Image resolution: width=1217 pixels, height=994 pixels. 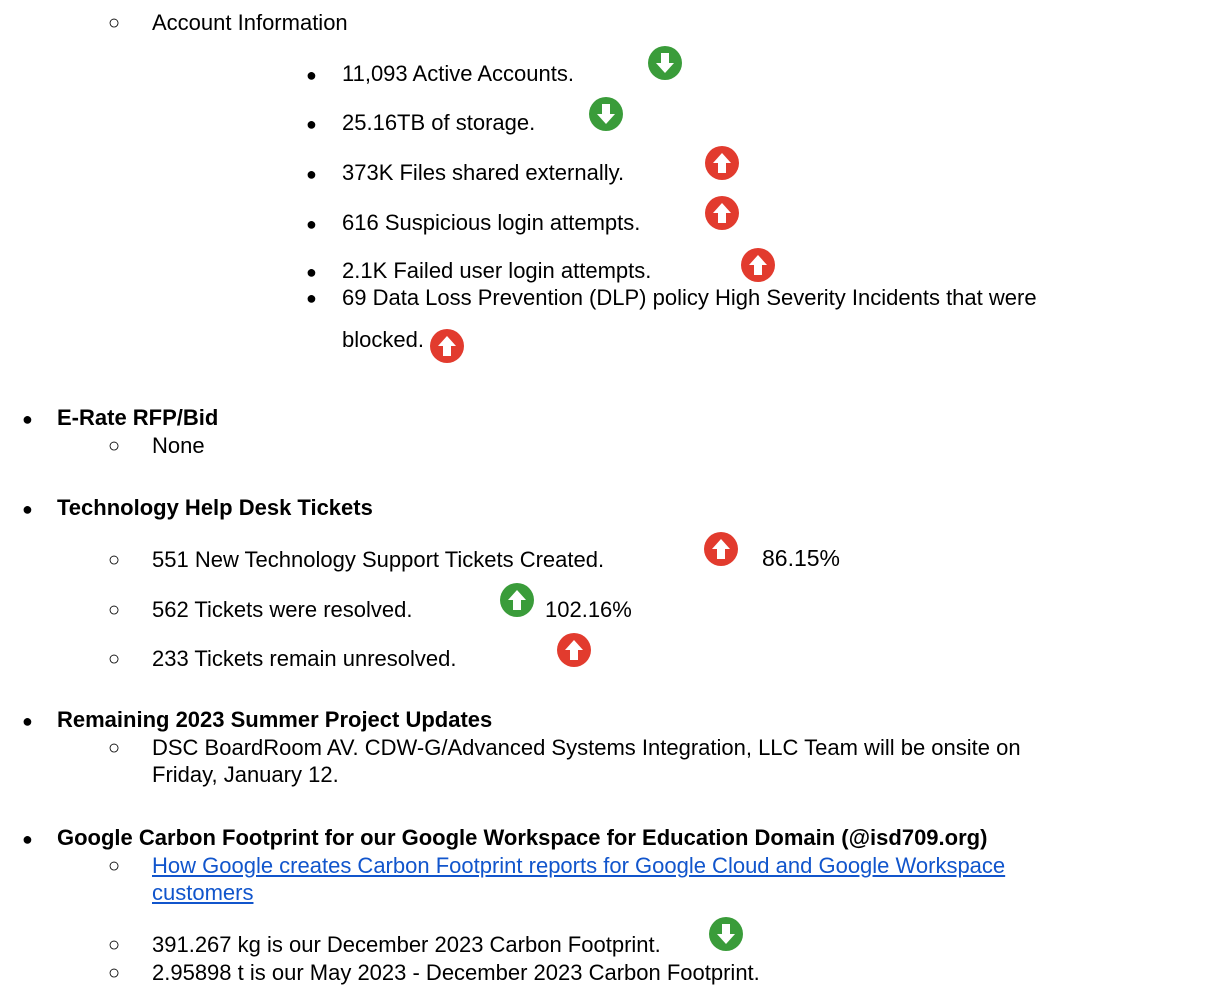 What do you see at coordinates (215, 507) in the screenshot?
I see `helpdesk-heading: Technology Help Desk Tickets` at bounding box center [215, 507].